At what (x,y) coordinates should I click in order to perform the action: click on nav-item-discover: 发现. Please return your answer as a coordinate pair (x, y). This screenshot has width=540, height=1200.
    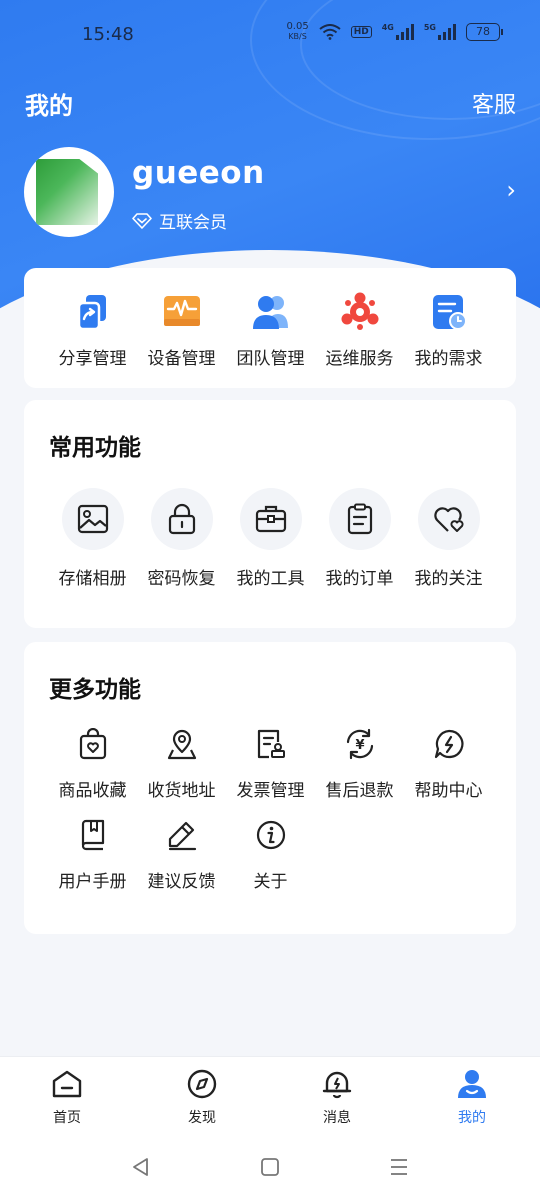
    Looking at the image, I should click on (202, 1098).